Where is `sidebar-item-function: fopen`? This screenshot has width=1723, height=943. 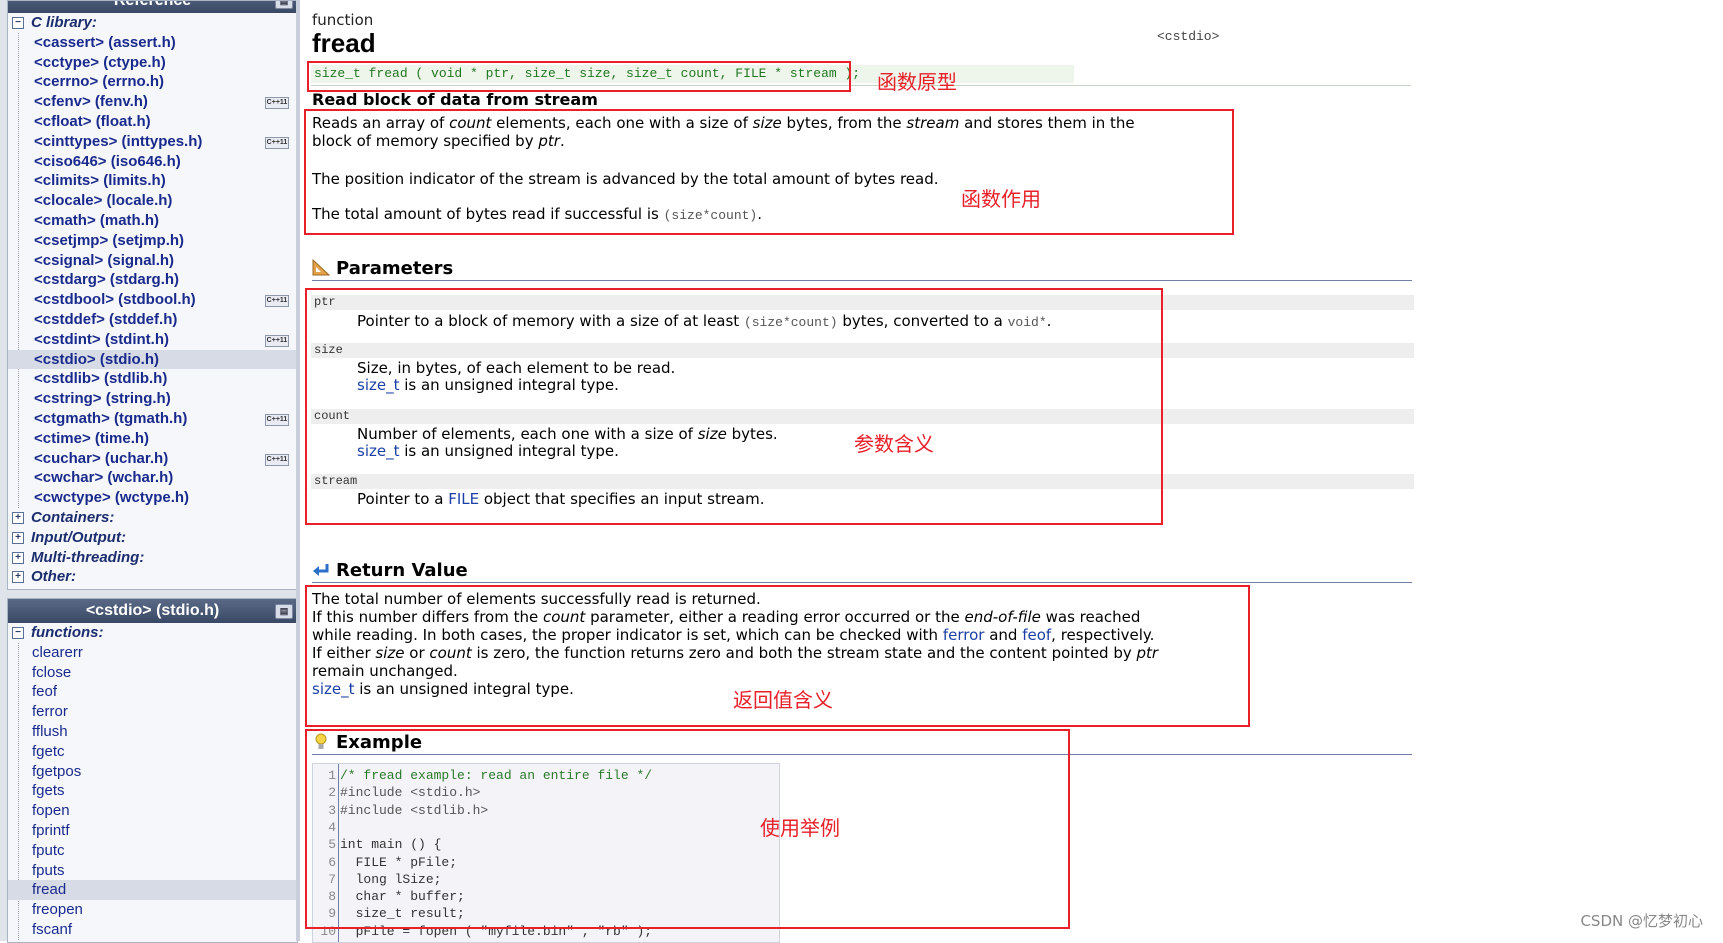
sidebar-item-function: fopen is located at coordinates (152, 811).